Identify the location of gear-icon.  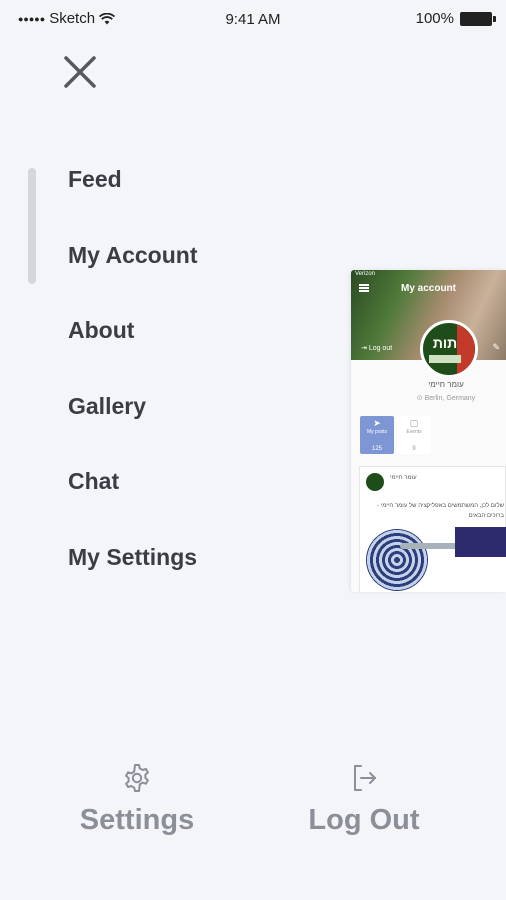
(137, 778).